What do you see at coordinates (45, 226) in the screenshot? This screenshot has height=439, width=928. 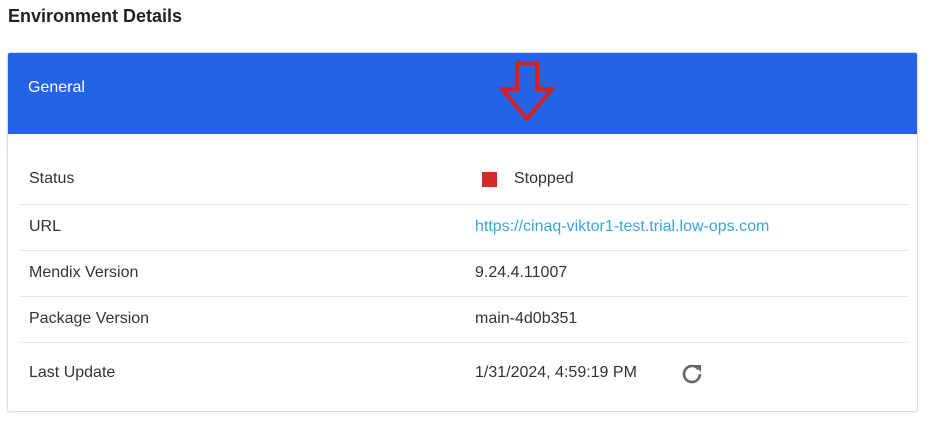 I see `url-label: URL` at bounding box center [45, 226].